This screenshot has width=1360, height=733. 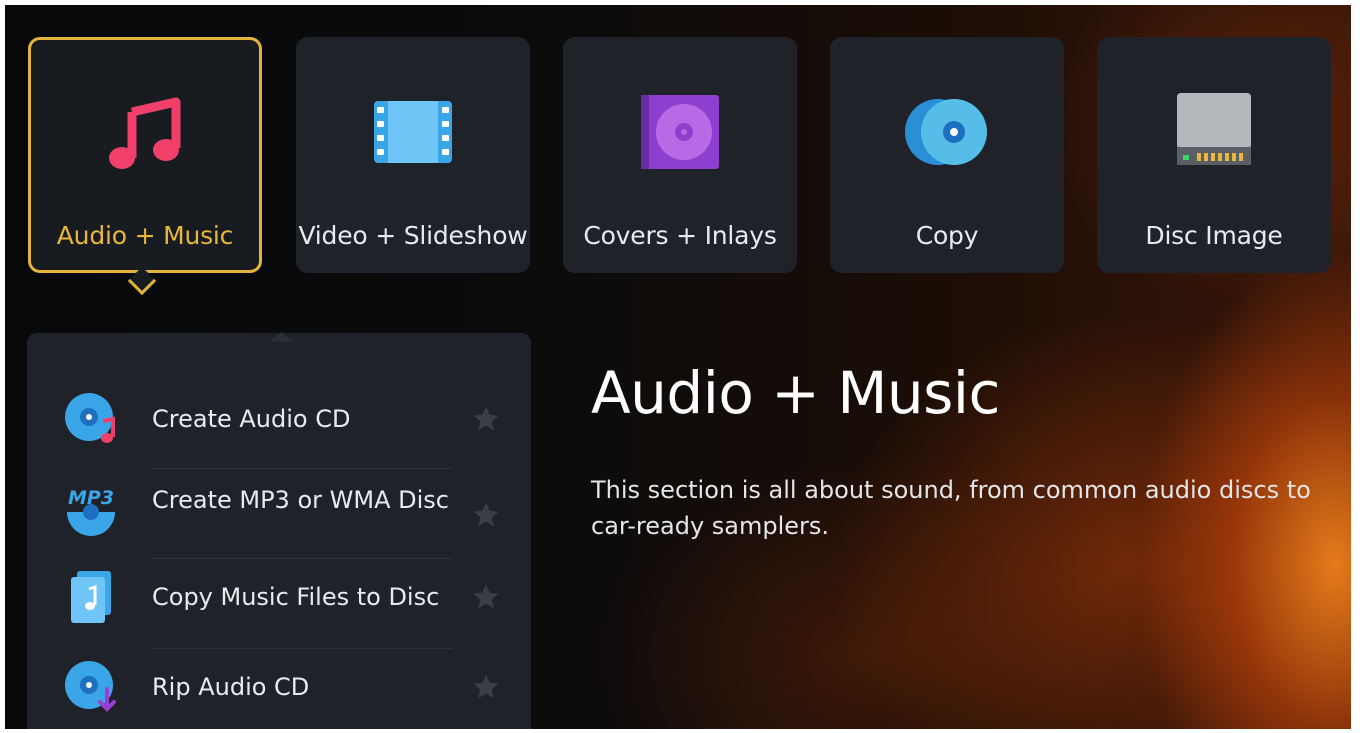 What do you see at coordinates (1214, 235) in the screenshot?
I see `tile-label: Disc Image` at bounding box center [1214, 235].